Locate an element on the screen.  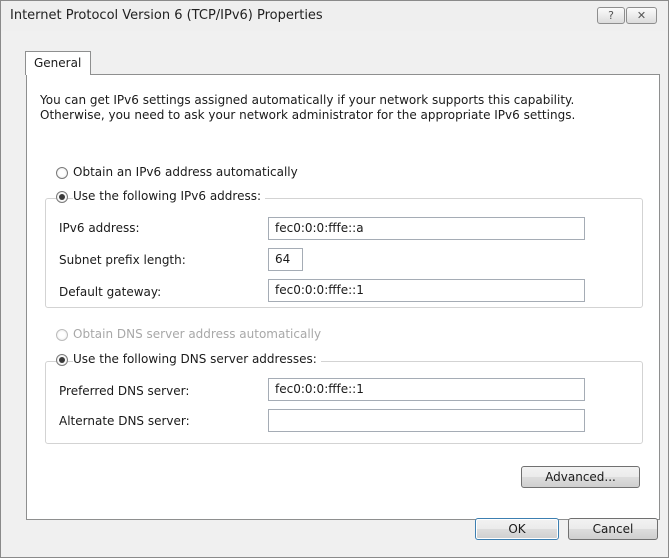
default-gateway-label: Default gateway: is located at coordinates (110, 292).